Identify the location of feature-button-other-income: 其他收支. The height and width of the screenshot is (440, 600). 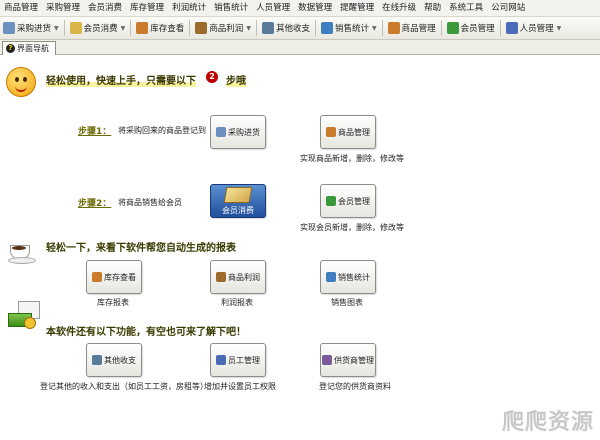
(114, 360).